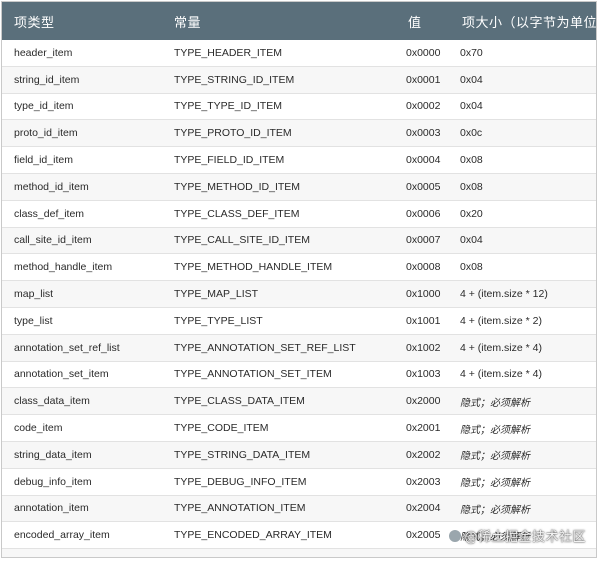  Describe the element at coordinates (279, 375) in the screenshot. I see `cell-constant: TYPE_ANNOTATION_SET_ITEM` at that location.